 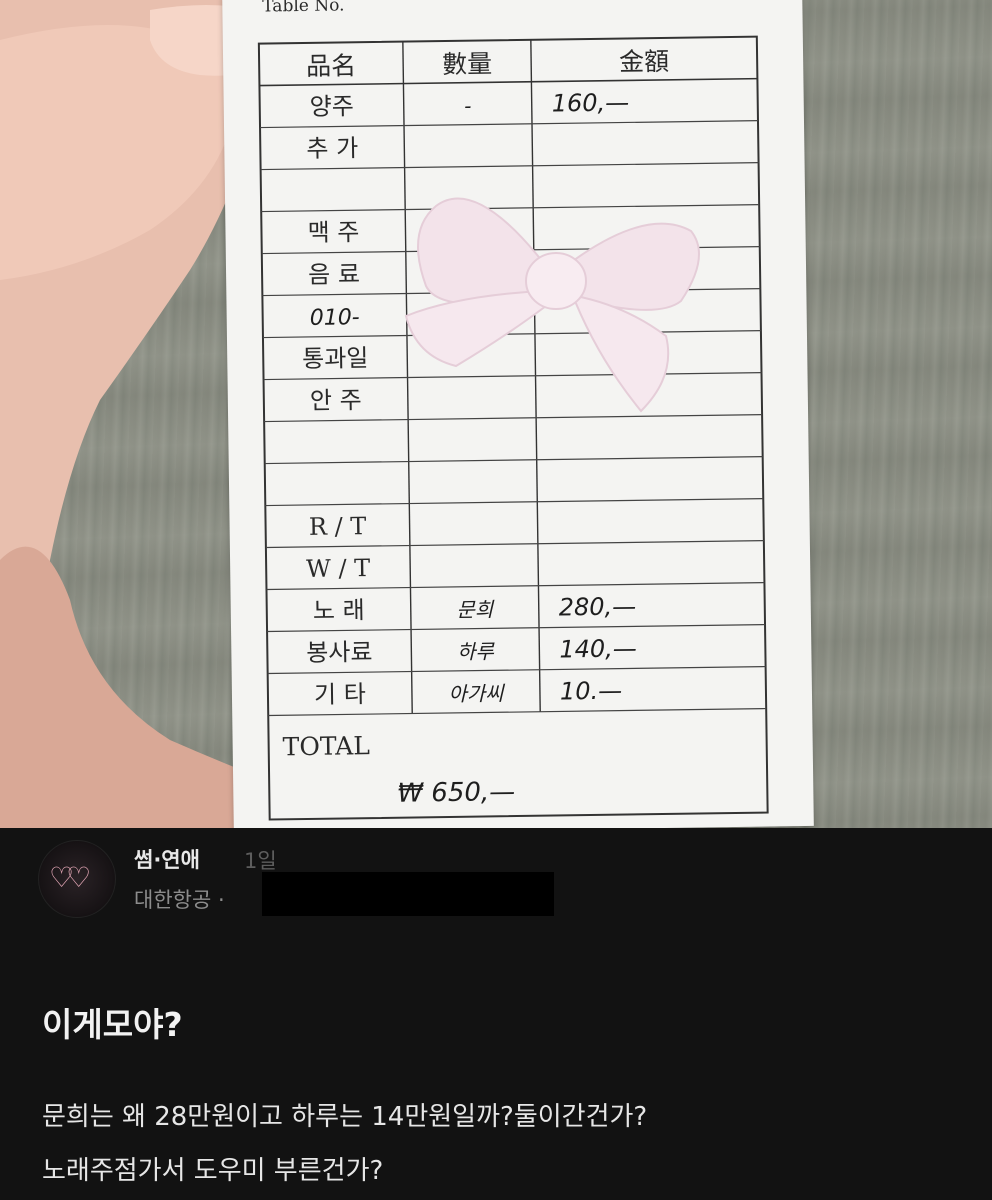 What do you see at coordinates (340, 694) in the screenshot?
I see `row-item: 기 타` at bounding box center [340, 694].